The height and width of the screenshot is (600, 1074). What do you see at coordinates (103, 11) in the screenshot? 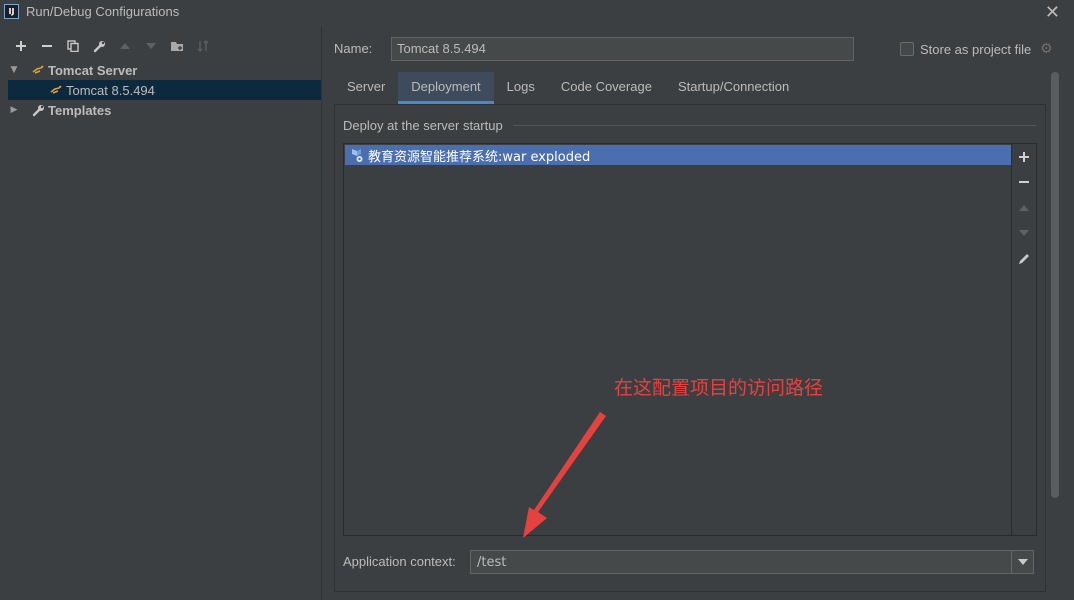
I see `window-title: Run/Debug Configurations` at bounding box center [103, 11].